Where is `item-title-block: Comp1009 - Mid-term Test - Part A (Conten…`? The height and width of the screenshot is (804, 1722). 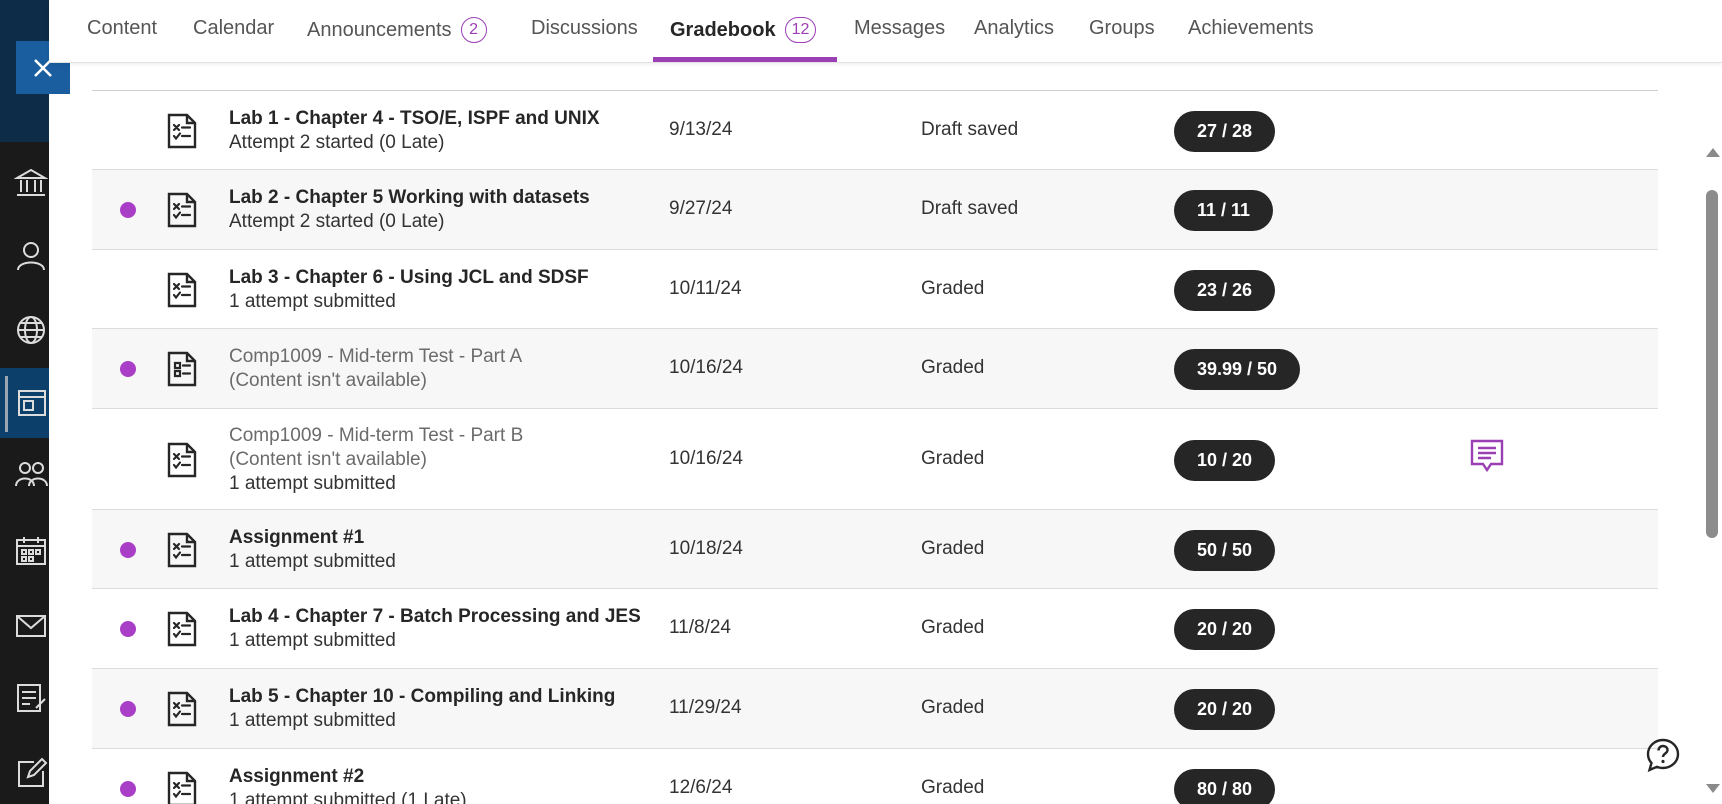 item-title-block: Comp1009 - Mid-term Test - Part A (Conten… is located at coordinates (375, 369).